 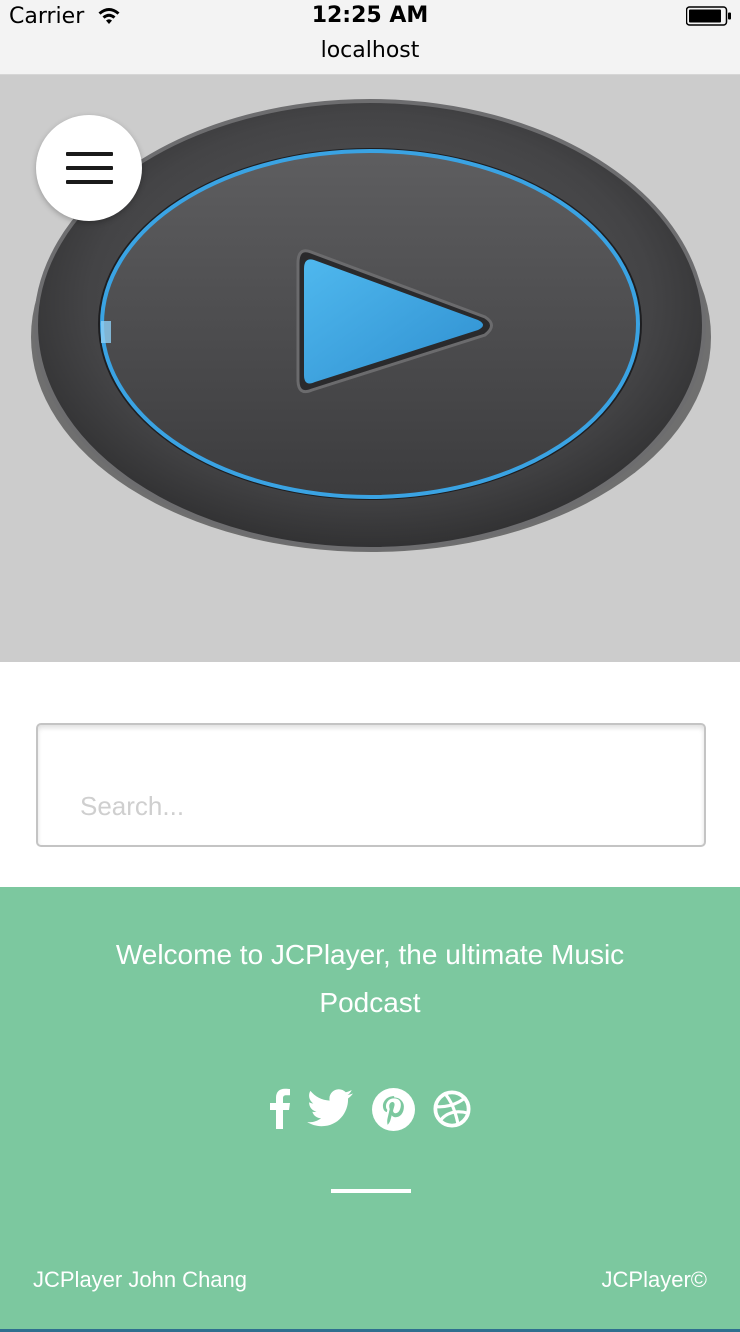 I want to click on search-input, so click(x=380, y=806).